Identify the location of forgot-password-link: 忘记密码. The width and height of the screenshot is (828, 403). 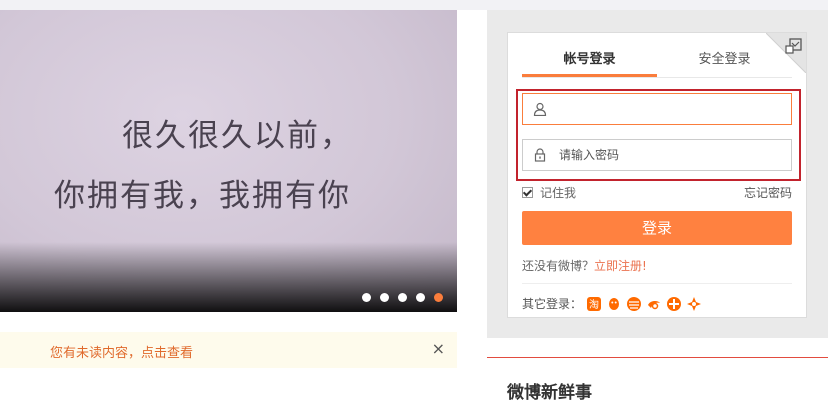
(768, 192).